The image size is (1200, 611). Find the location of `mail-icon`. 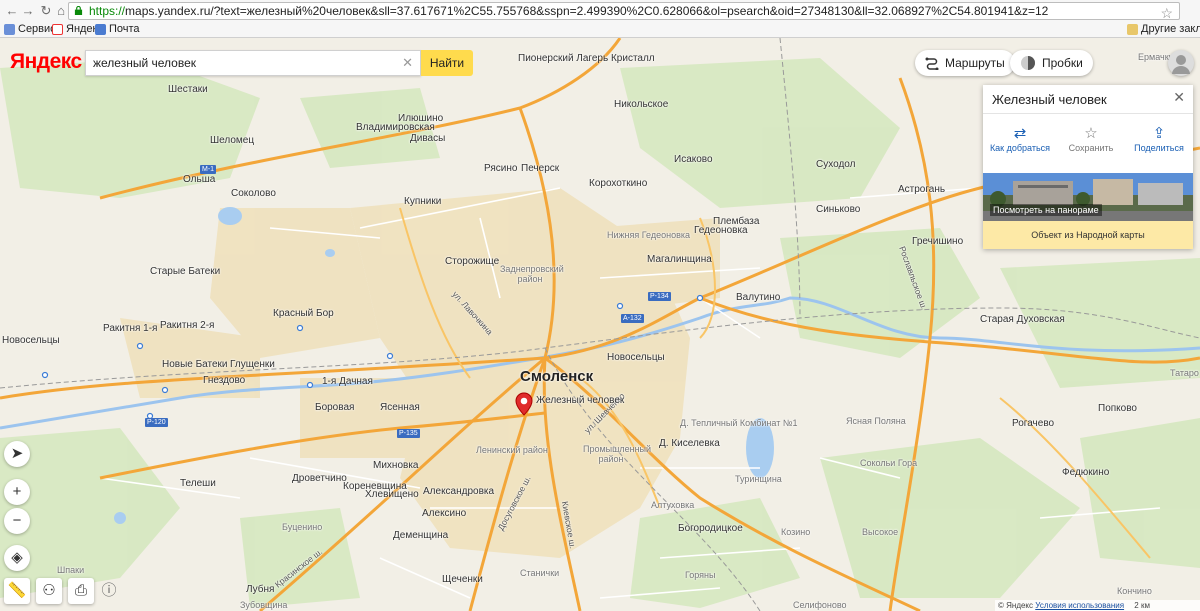

mail-icon is located at coordinates (100, 29).